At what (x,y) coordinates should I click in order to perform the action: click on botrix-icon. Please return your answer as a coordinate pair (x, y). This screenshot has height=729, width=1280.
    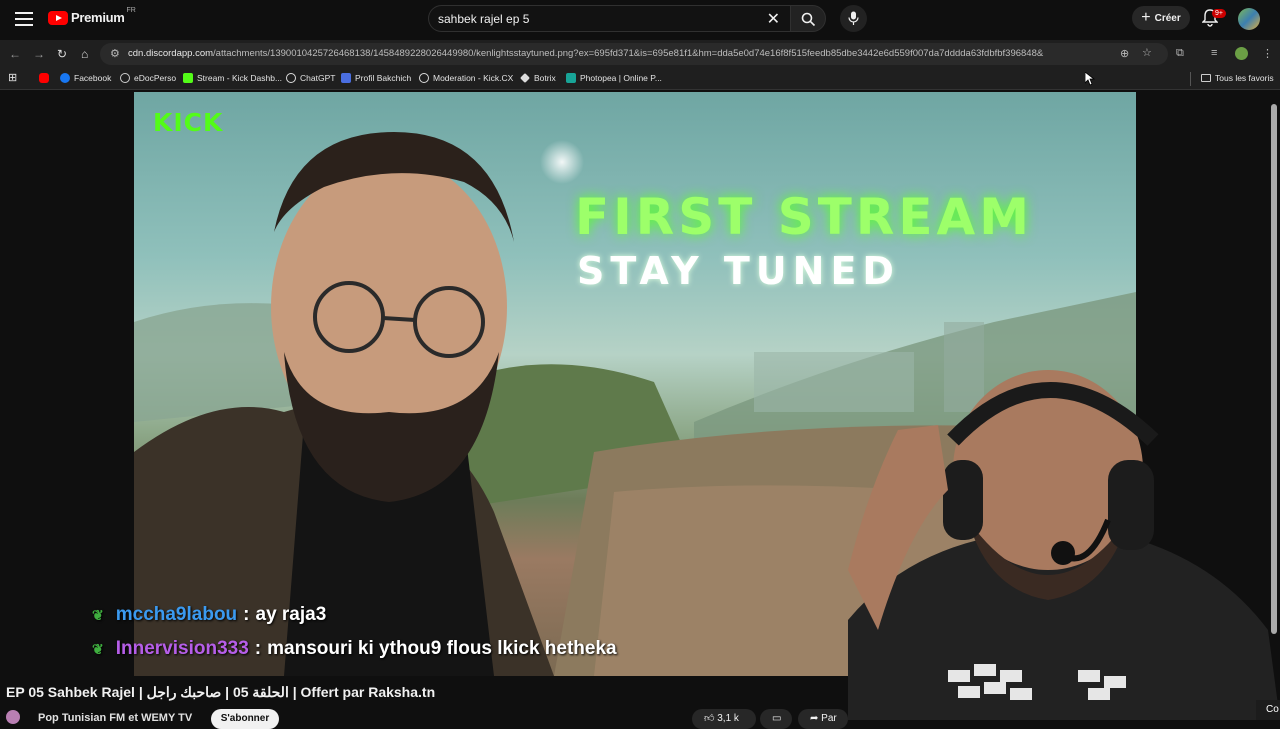
    Looking at the image, I should click on (525, 78).